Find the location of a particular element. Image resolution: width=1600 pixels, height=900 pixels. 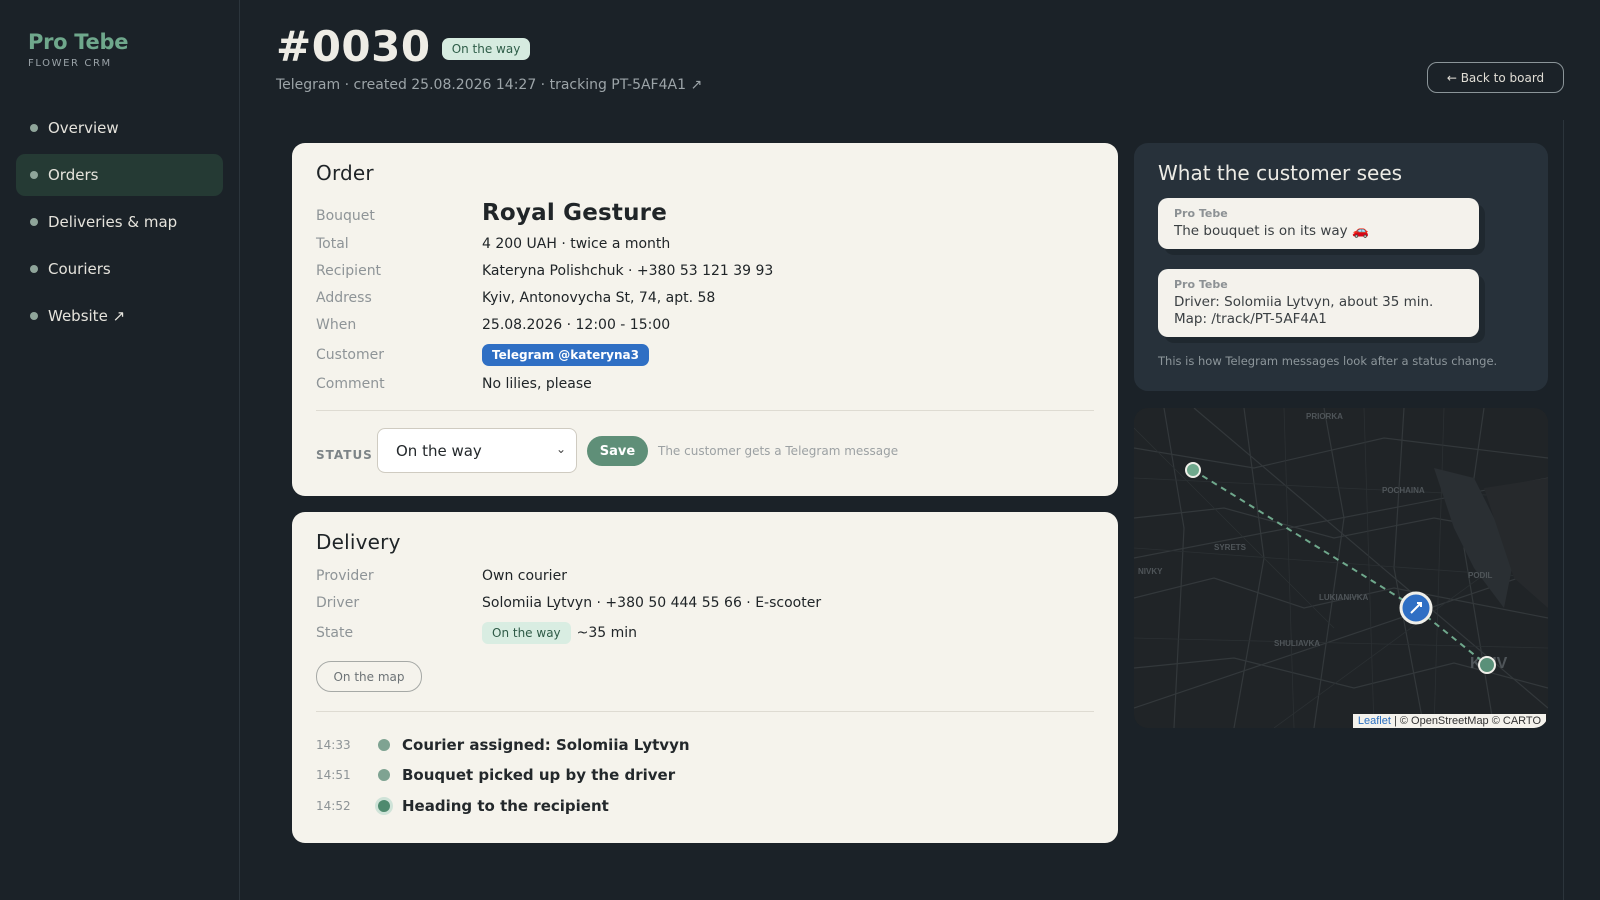

timeline-dot-icon is located at coordinates (384, 745).